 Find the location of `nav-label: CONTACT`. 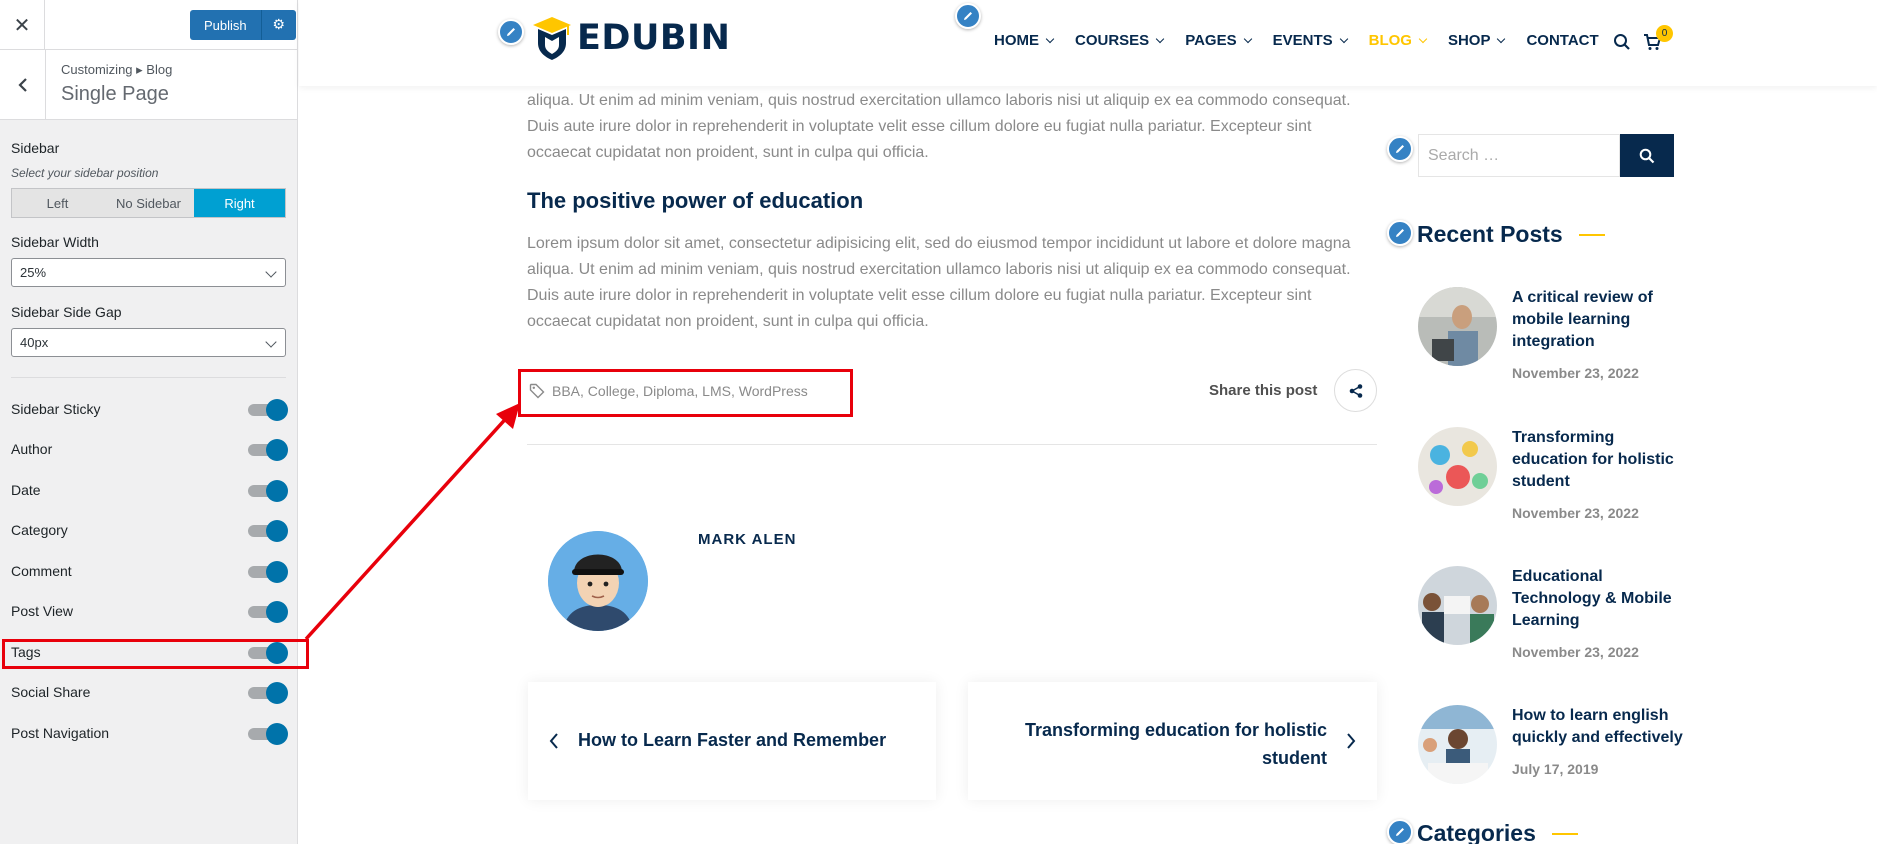

nav-label: CONTACT is located at coordinates (1562, 40).